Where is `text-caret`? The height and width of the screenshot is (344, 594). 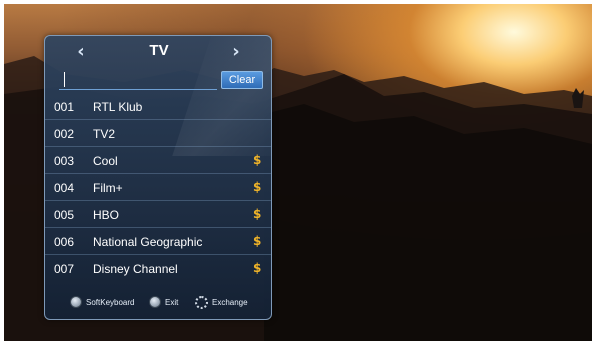 text-caret is located at coordinates (64, 79).